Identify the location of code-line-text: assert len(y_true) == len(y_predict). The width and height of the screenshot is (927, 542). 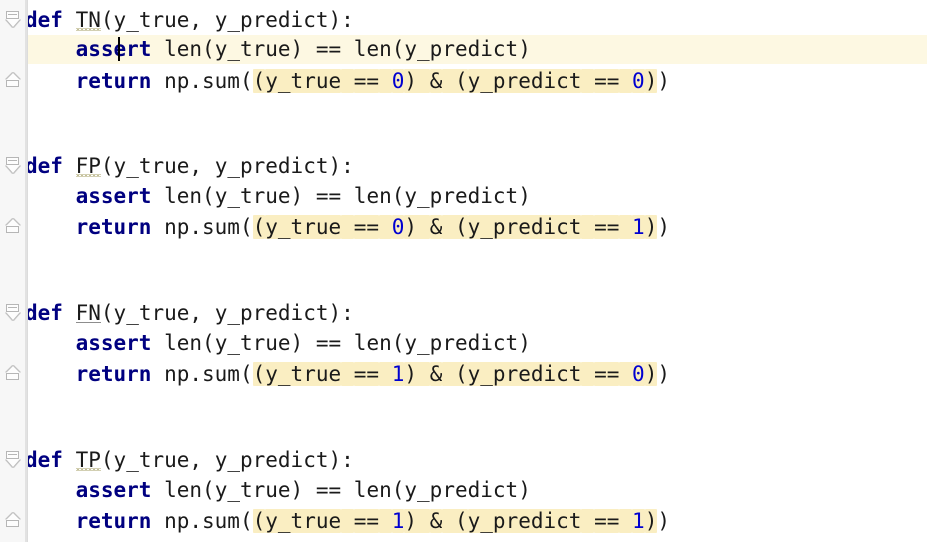
(265, 49).